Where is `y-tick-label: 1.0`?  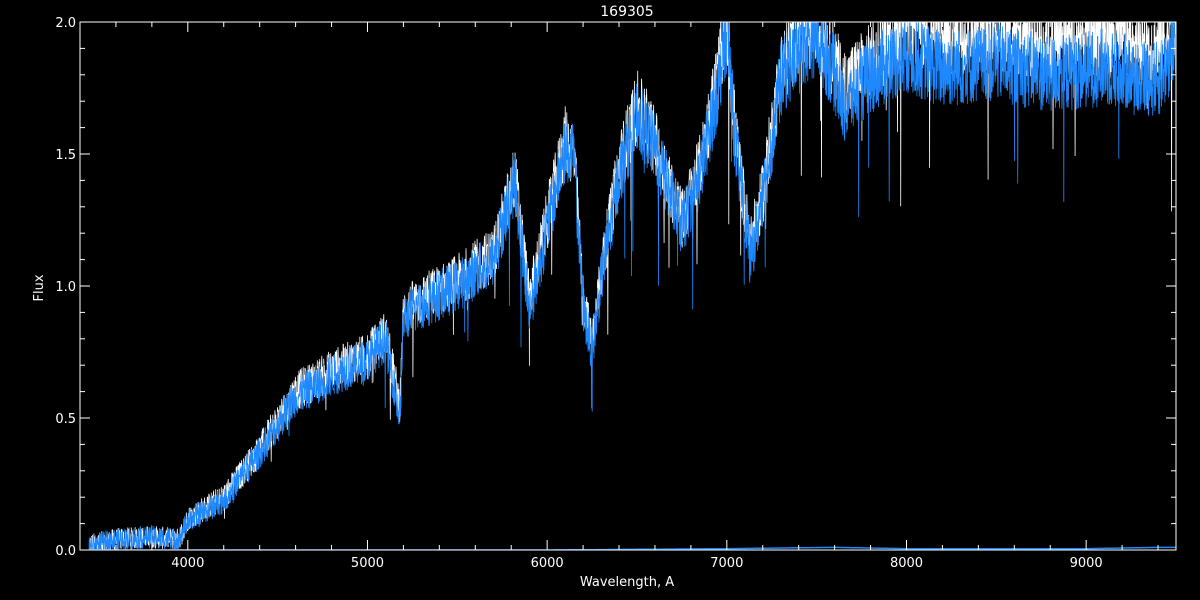 y-tick-label: 1.0 is located at coordinates (65, 287).